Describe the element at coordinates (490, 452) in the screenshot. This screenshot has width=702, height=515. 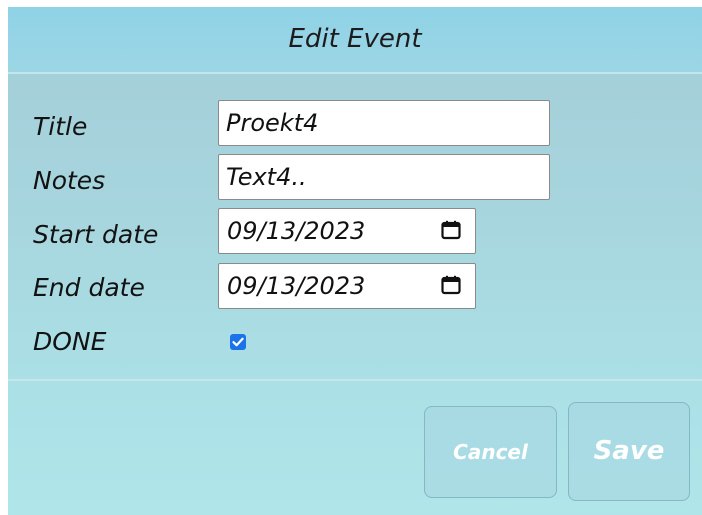
I see `cancel-button: Cancel` at that location.